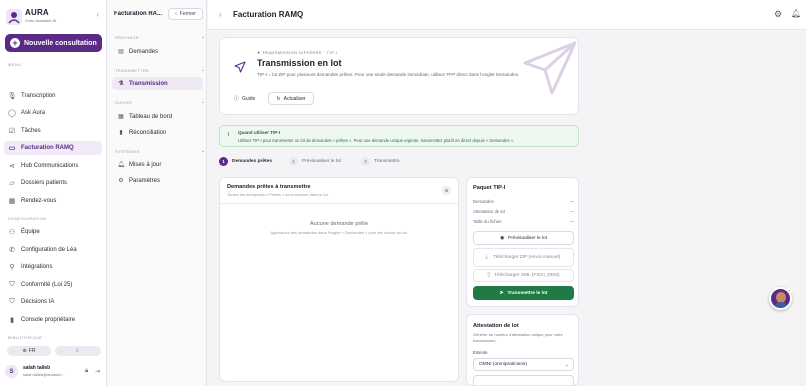 Image resolution: width=806 pixels, height=386 pixels. What do you see at coordinates (523, 380) in the screenshot?
I see `generate-attestation-button` at bounding box center [523, 380].